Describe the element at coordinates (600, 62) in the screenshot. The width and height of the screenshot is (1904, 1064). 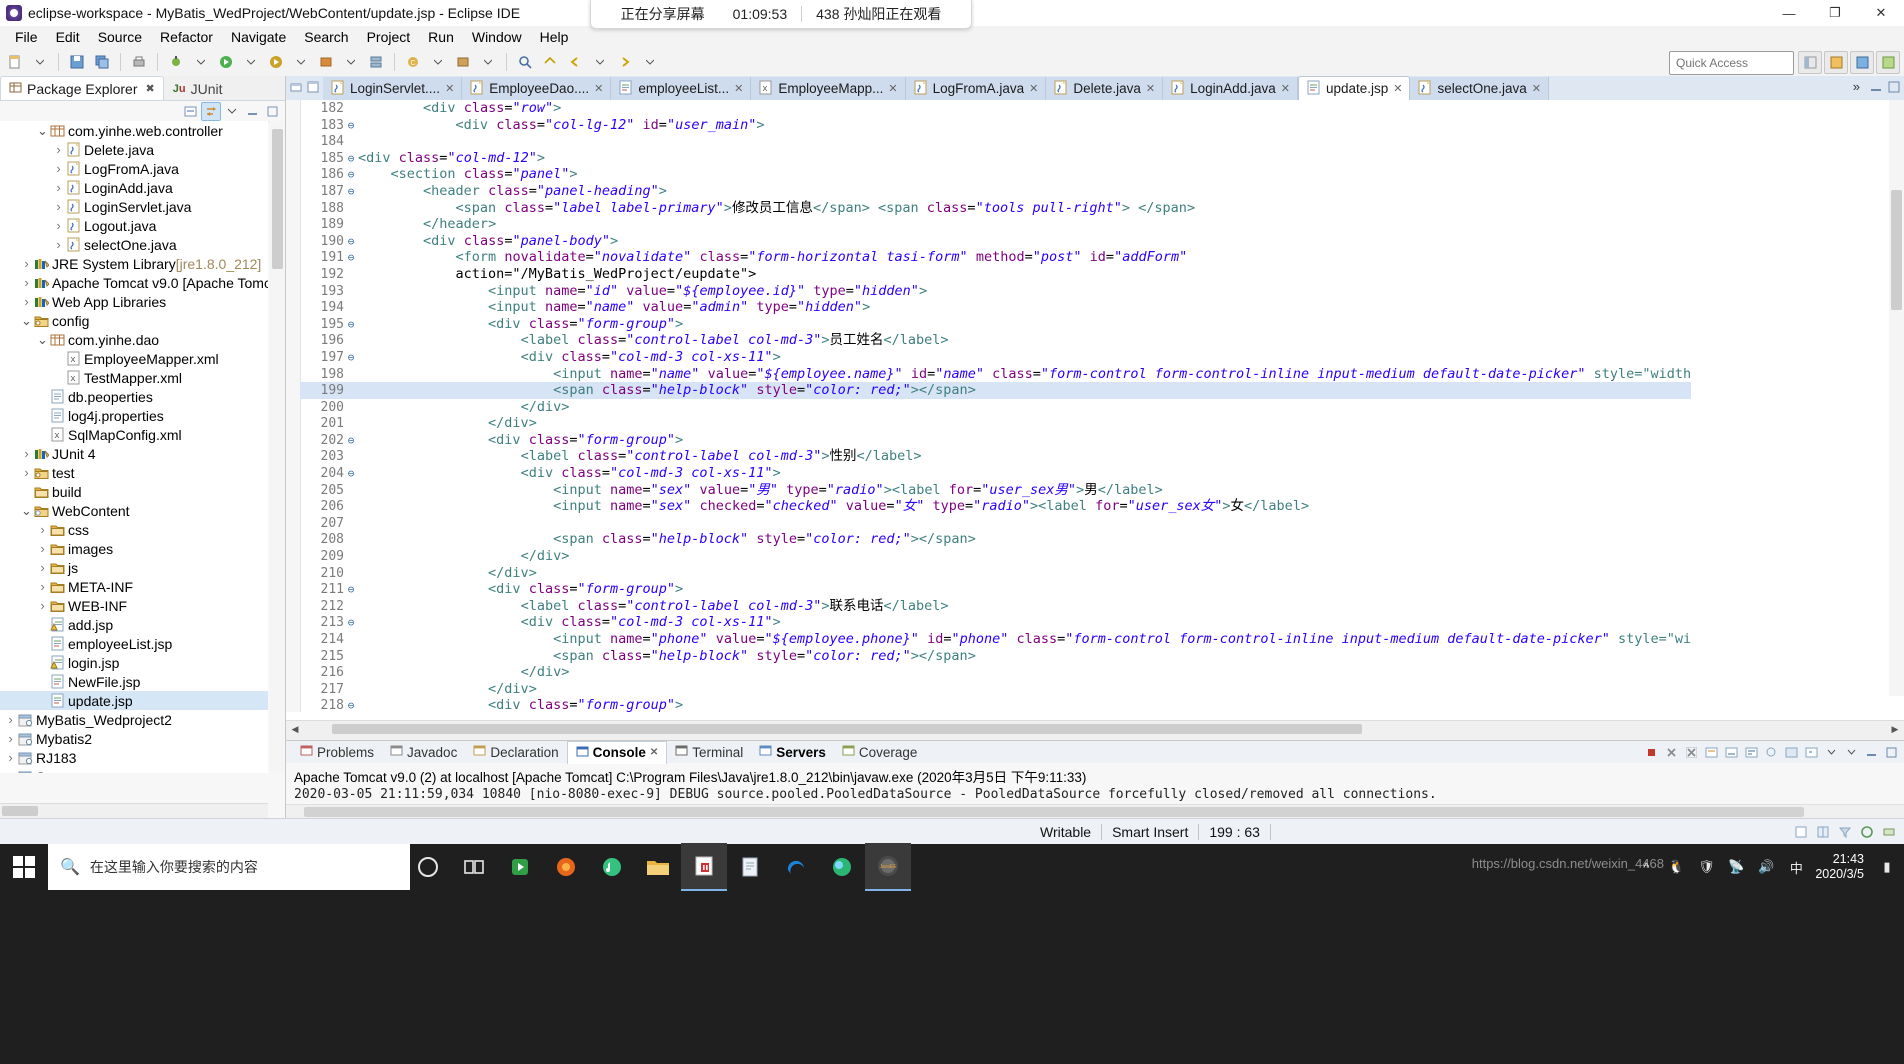
I see `chevron-down-icon-back` at that location.